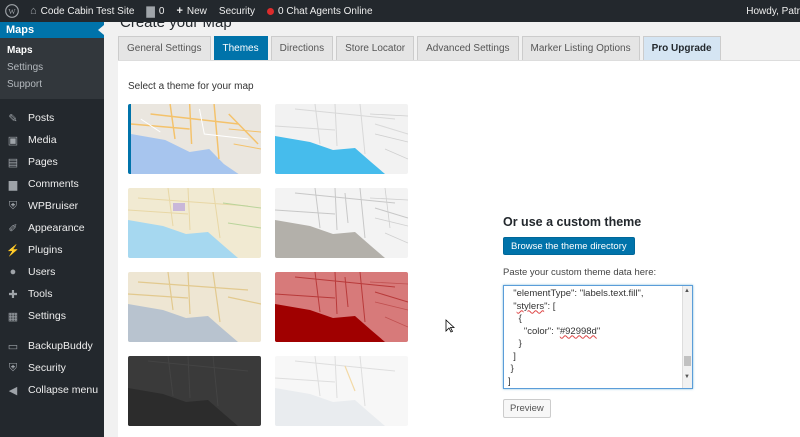 Image resolution: width=800 pixels, height=437 pixels. Describe the element at coordinates (52, 84) in the screenshot. I see `submenu-support: Support` at that location.